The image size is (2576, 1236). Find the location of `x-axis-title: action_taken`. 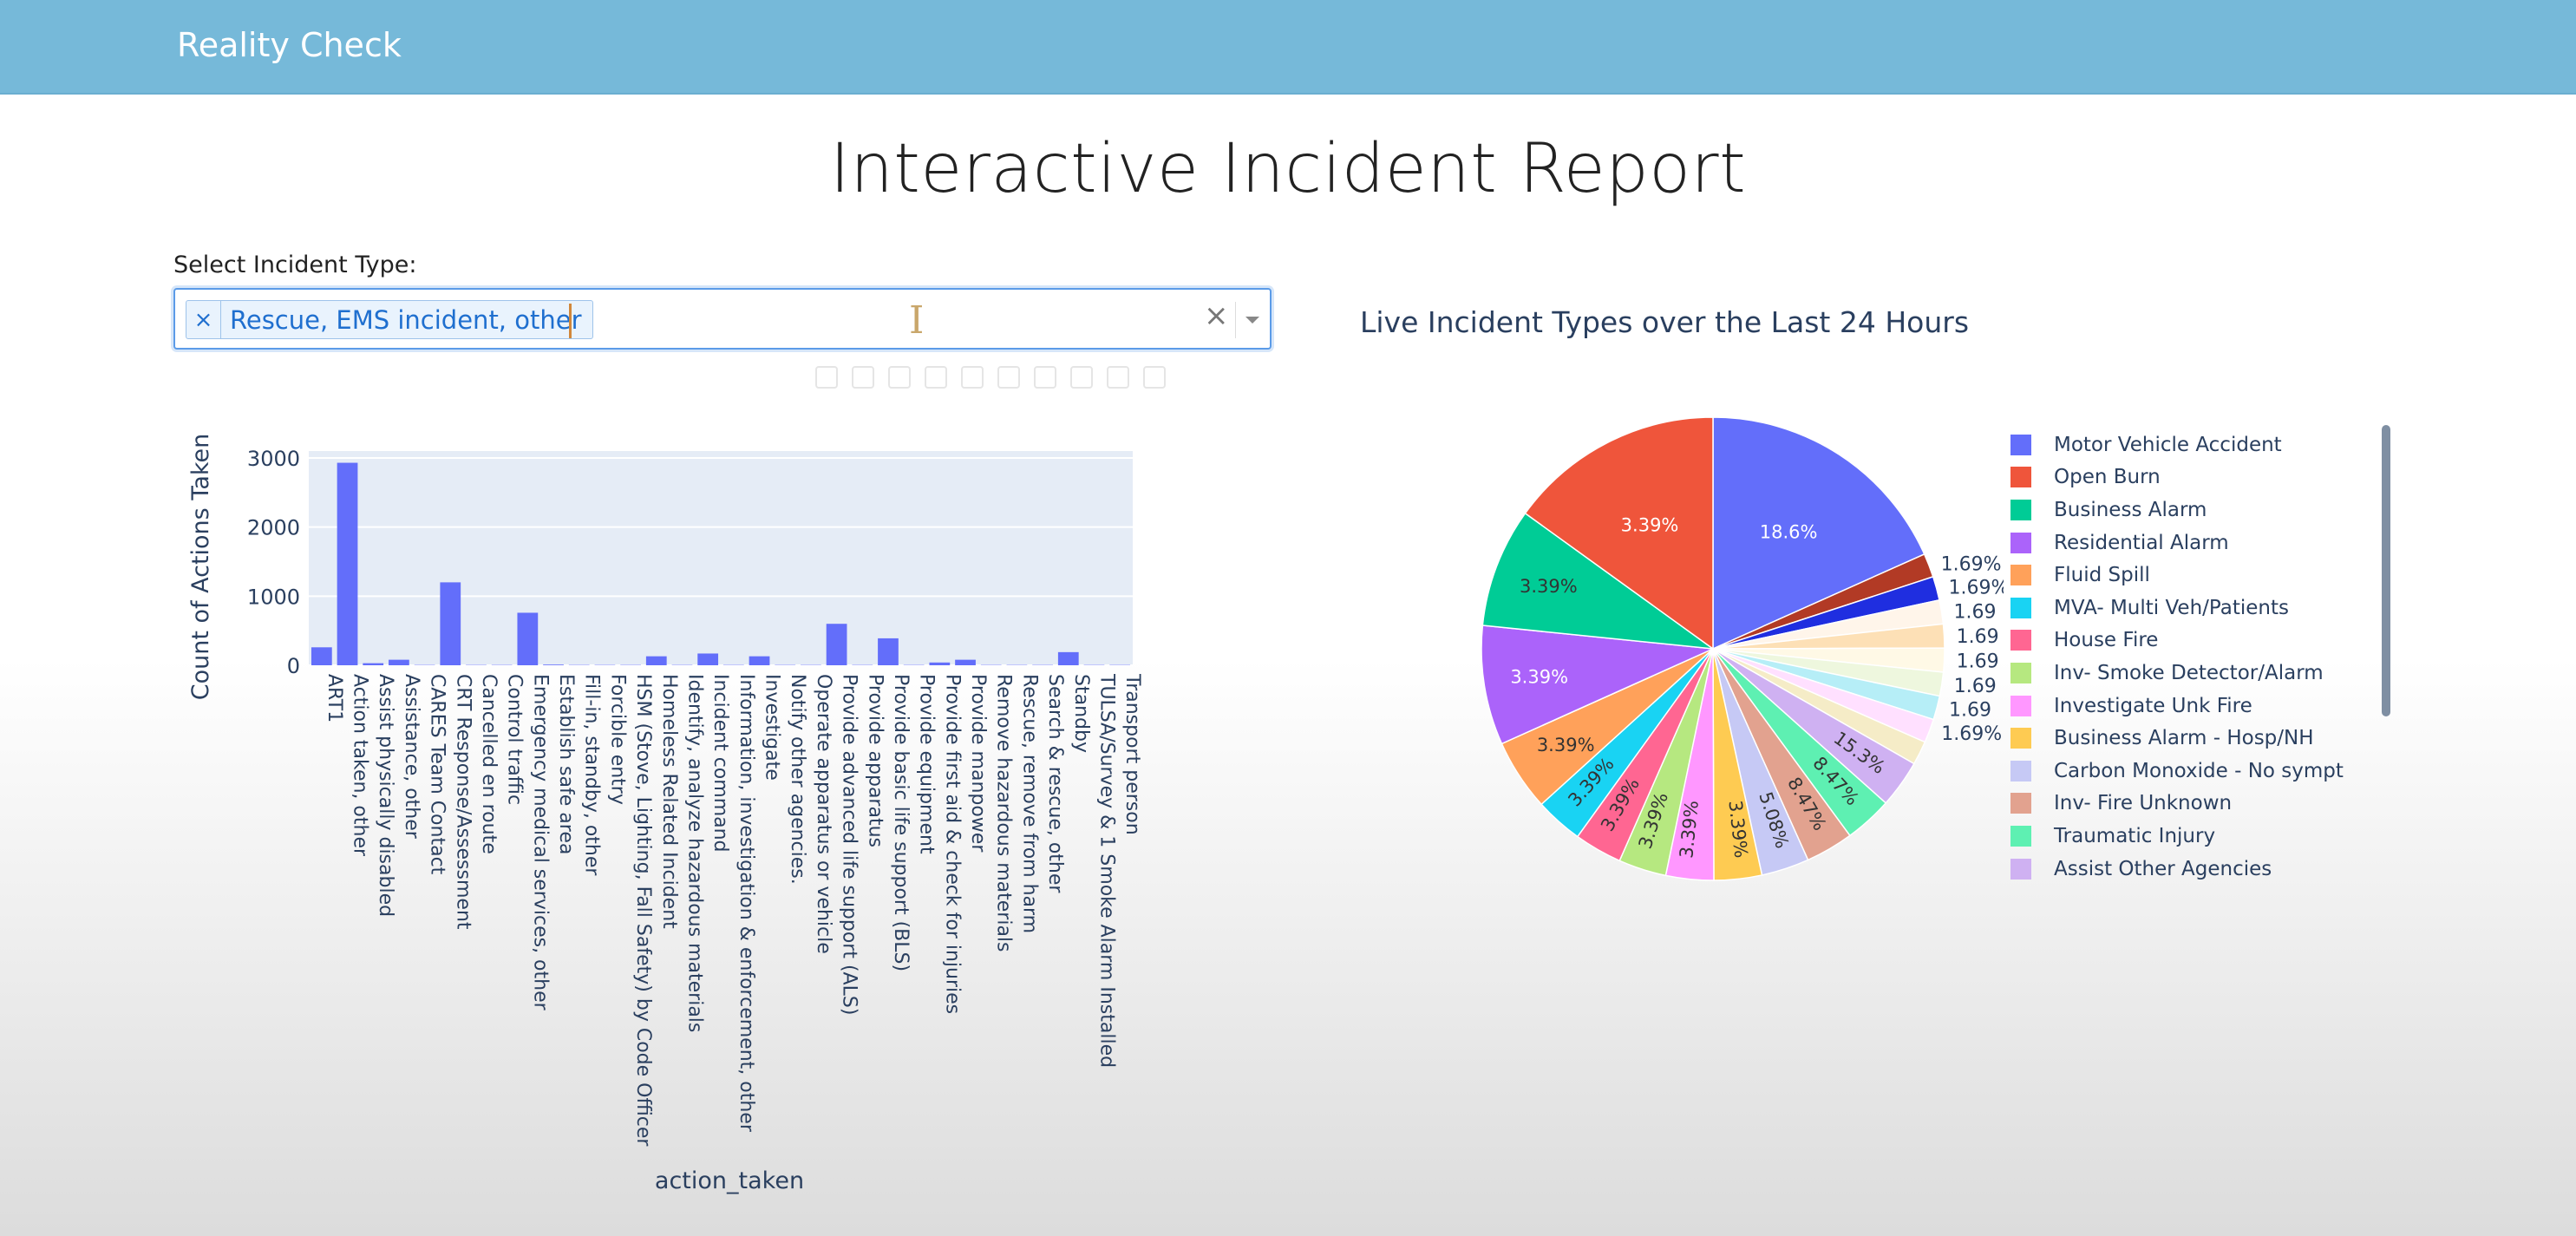

x-axis-title: action_taken is located at coordinates (729, 1180).